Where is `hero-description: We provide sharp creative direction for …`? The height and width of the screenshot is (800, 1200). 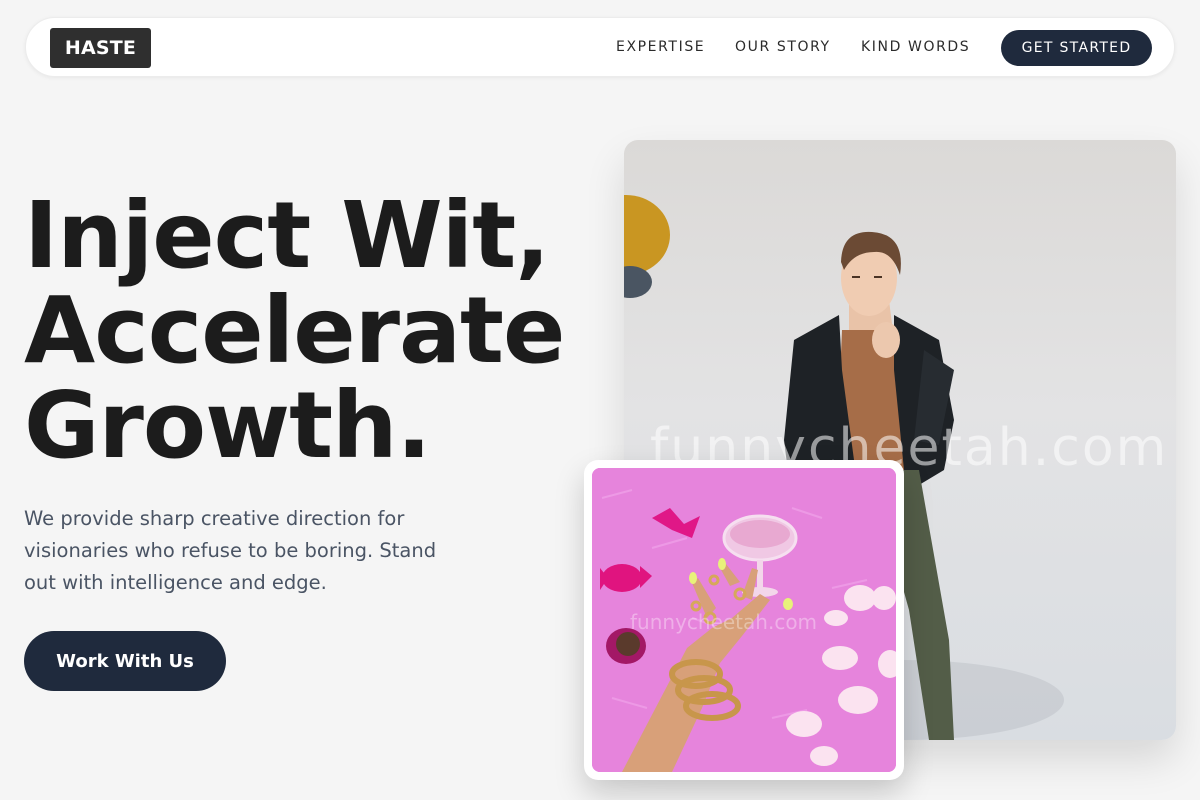 hero-description: We provide sharp creative direction for … is located at coordinates (230, 550).